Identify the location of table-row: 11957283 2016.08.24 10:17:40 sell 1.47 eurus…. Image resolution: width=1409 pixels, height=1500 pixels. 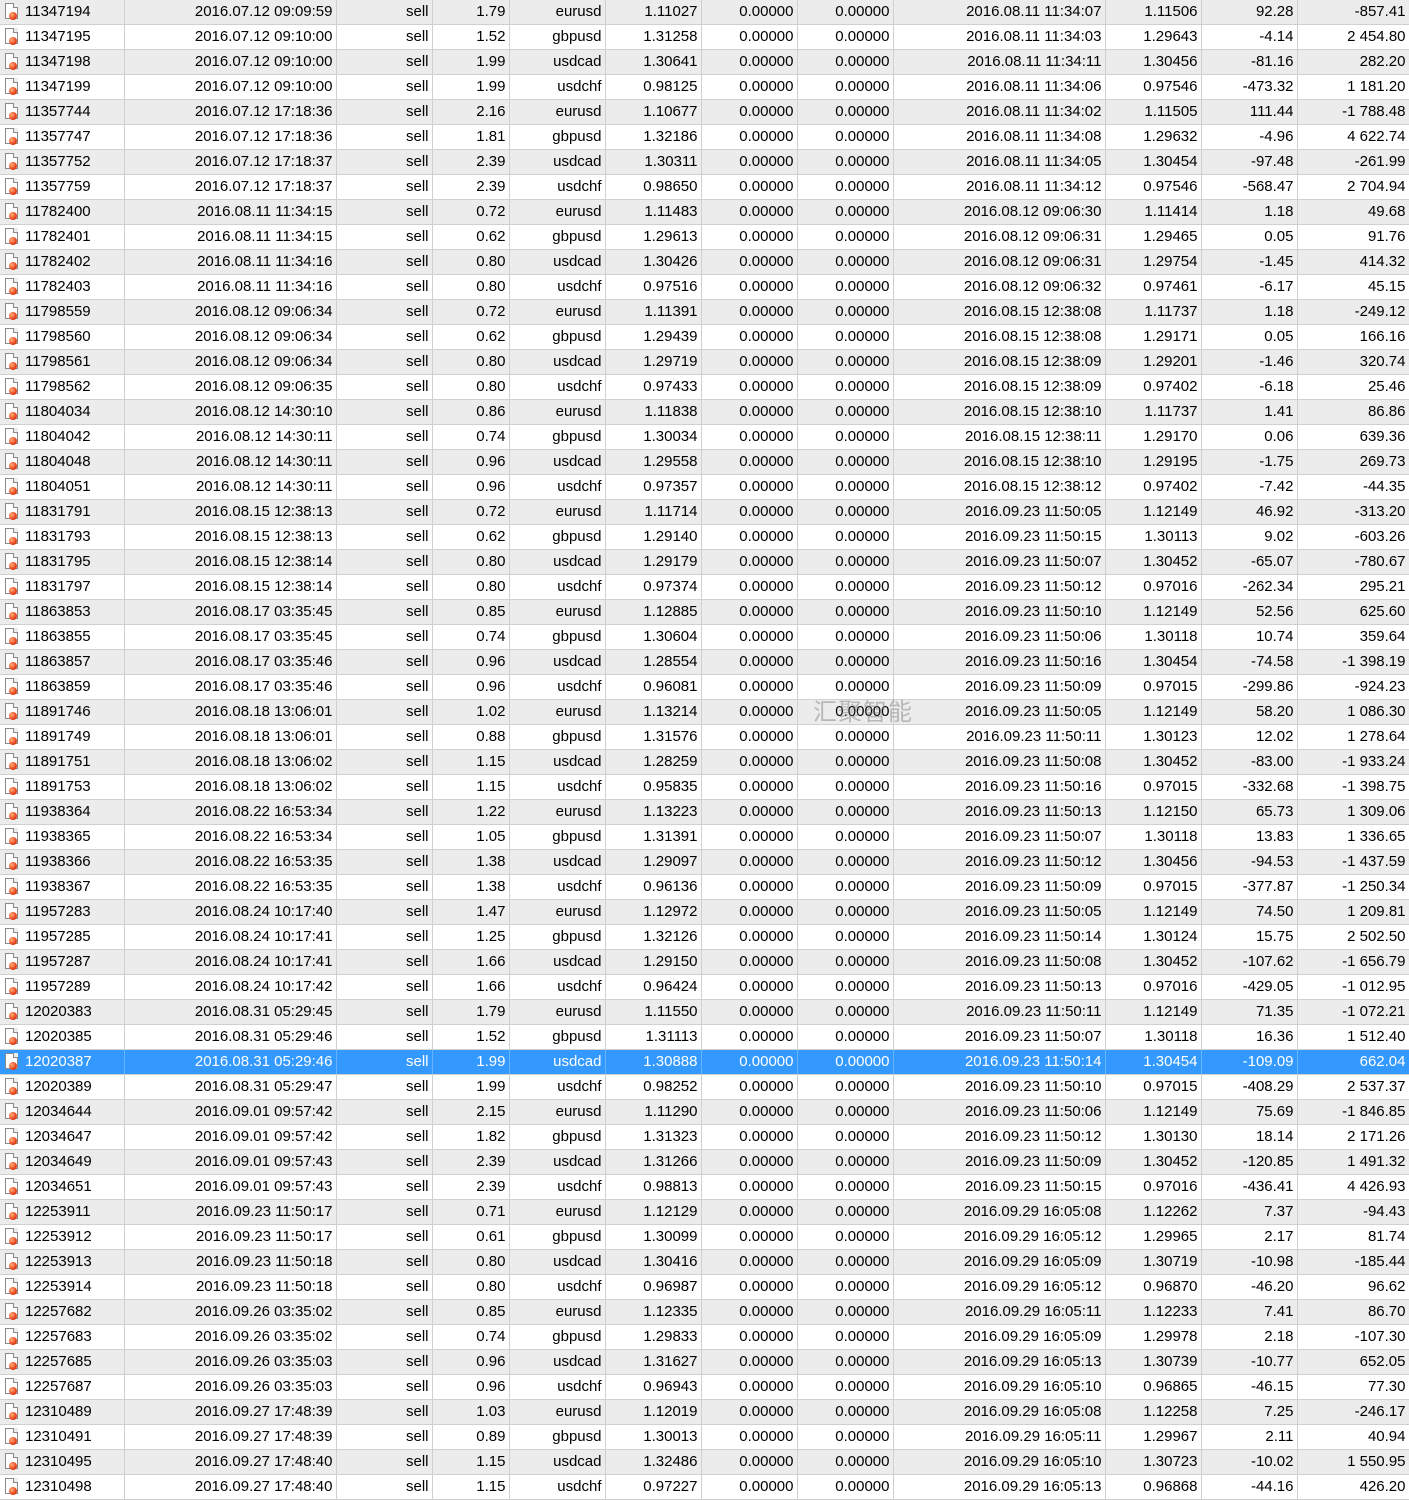
(704, 912).